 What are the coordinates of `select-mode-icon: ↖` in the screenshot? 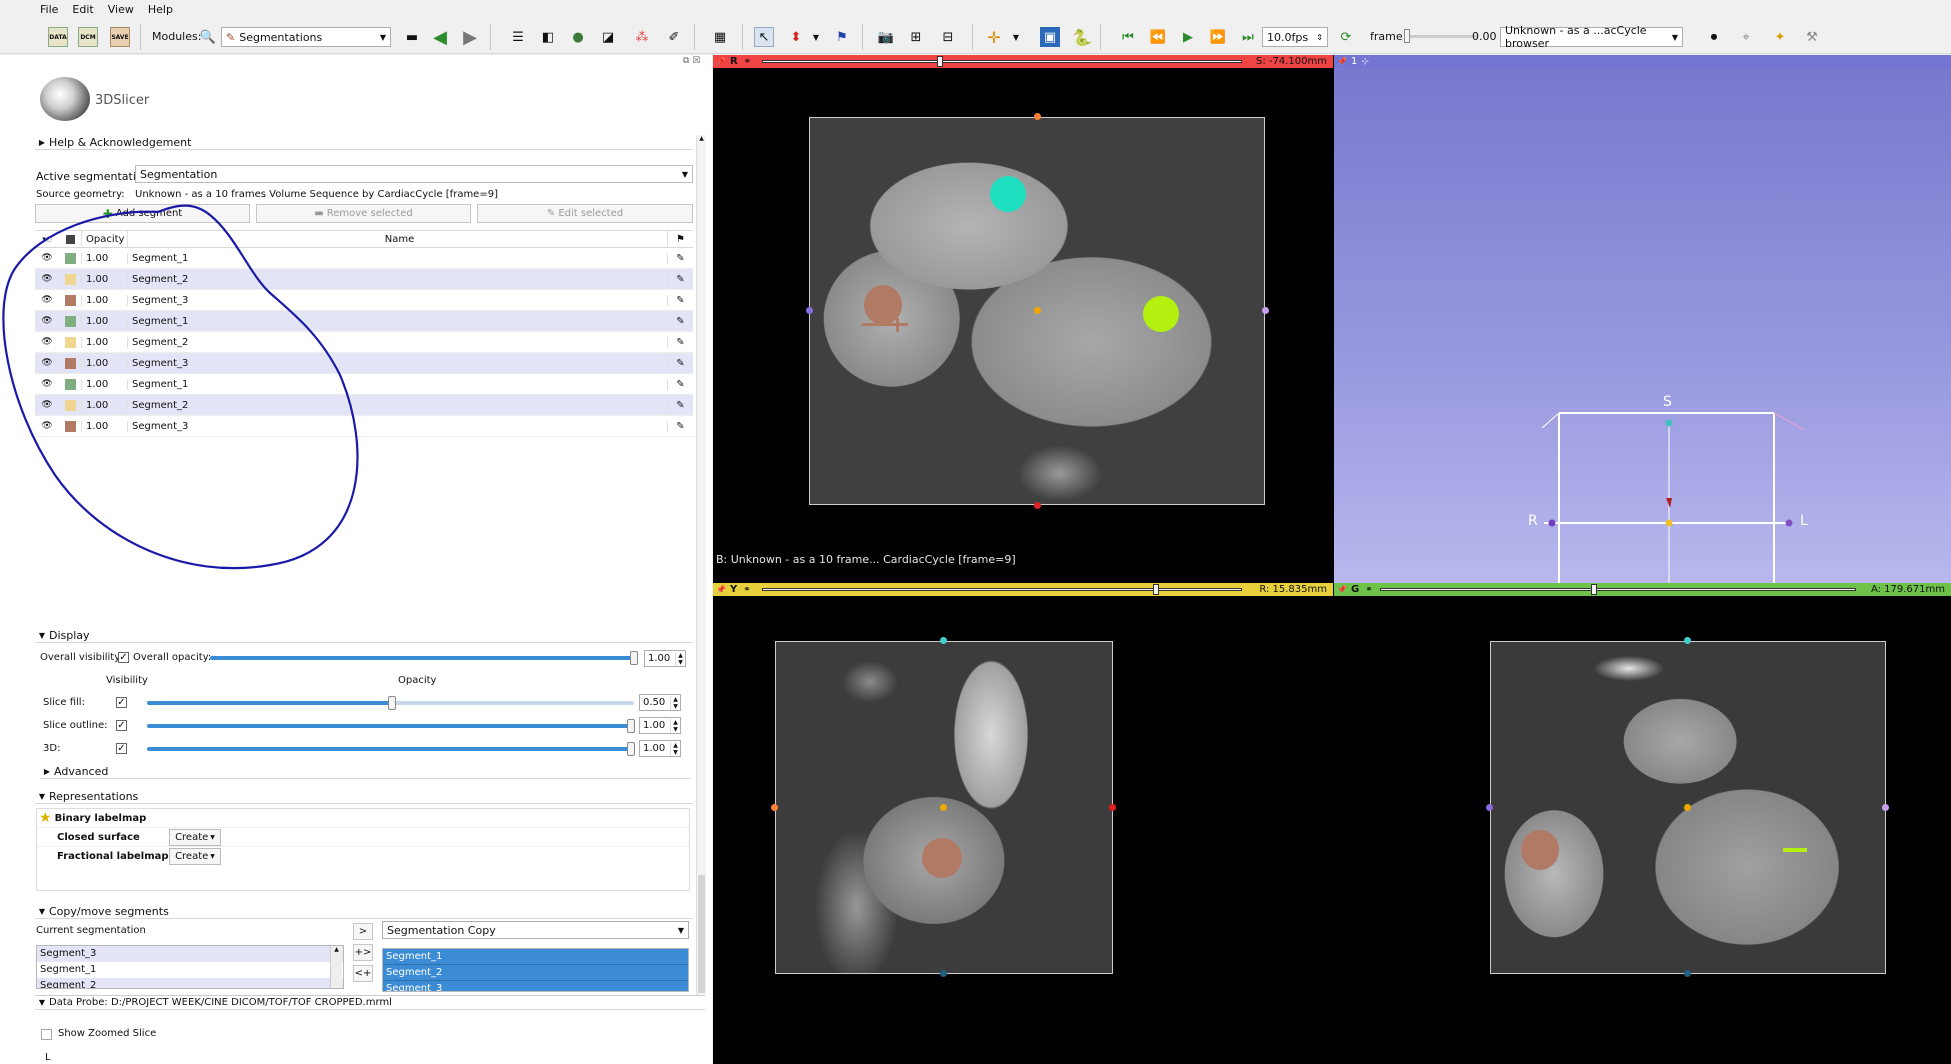 It's located at (764, 37).